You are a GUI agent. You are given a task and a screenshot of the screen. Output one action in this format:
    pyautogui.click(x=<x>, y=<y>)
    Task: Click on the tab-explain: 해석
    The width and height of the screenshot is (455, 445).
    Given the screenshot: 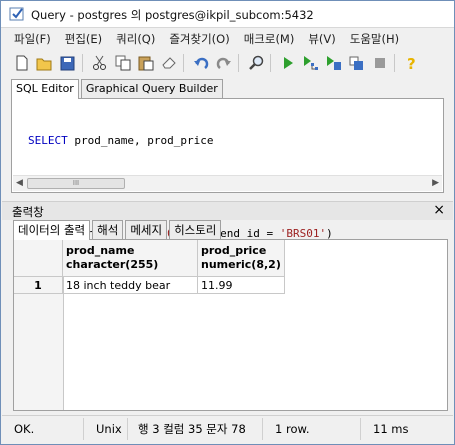 What is the action you would take?
    pyautogui.click(x=108, y=229)
    